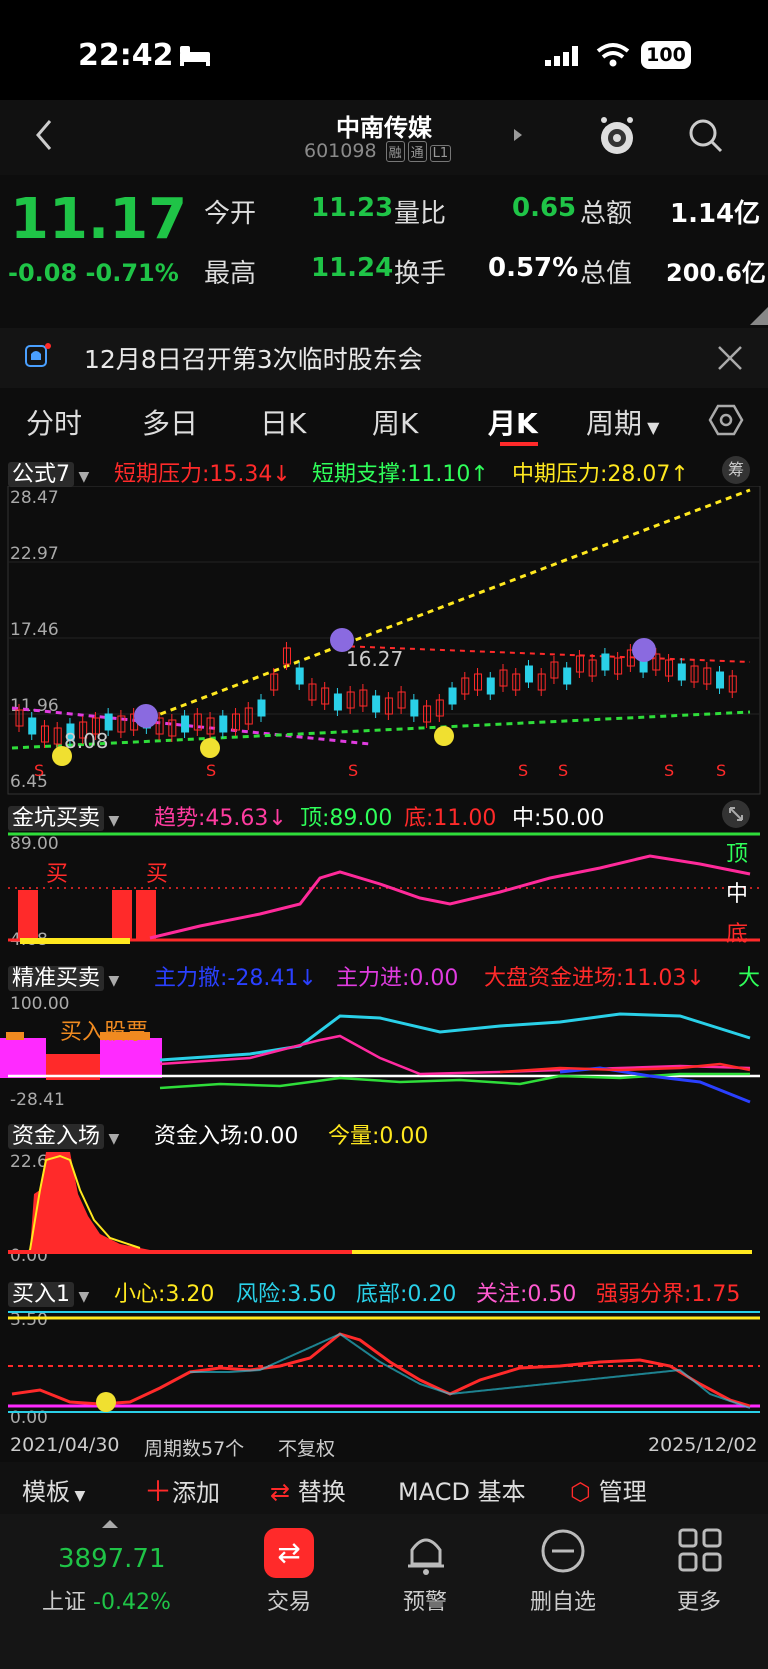 This screenshot has width=768, height=1669. I want to click on tab-daily: 日K, so click(283, 422).